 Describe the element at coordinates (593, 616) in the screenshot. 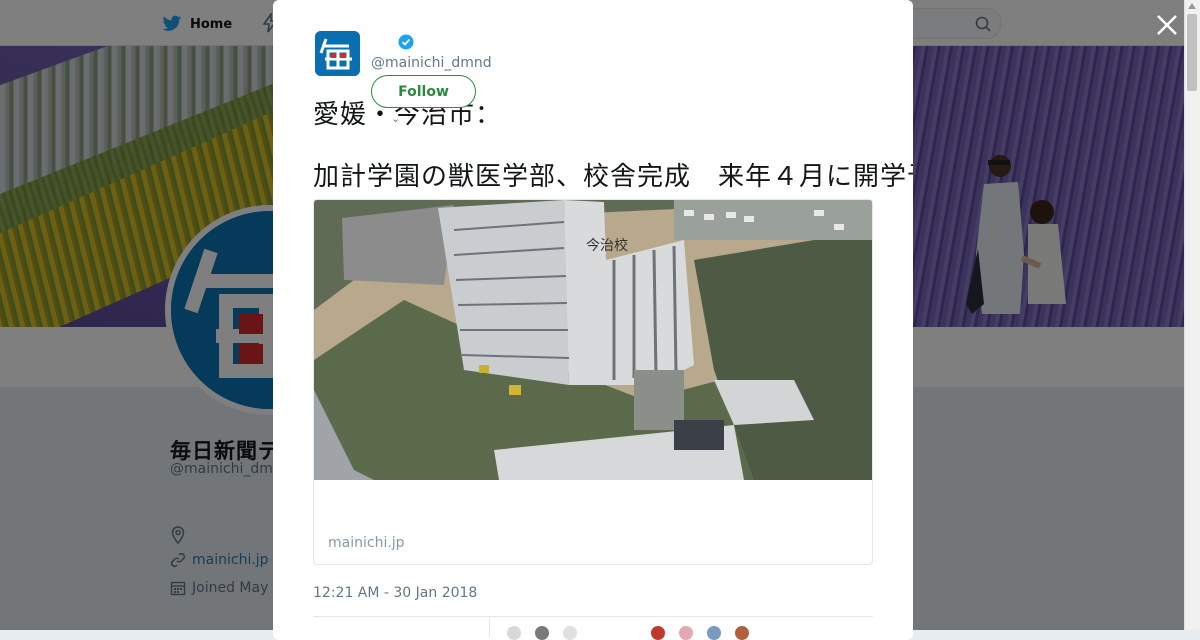

I see `tweet-stats-divider` at that location.